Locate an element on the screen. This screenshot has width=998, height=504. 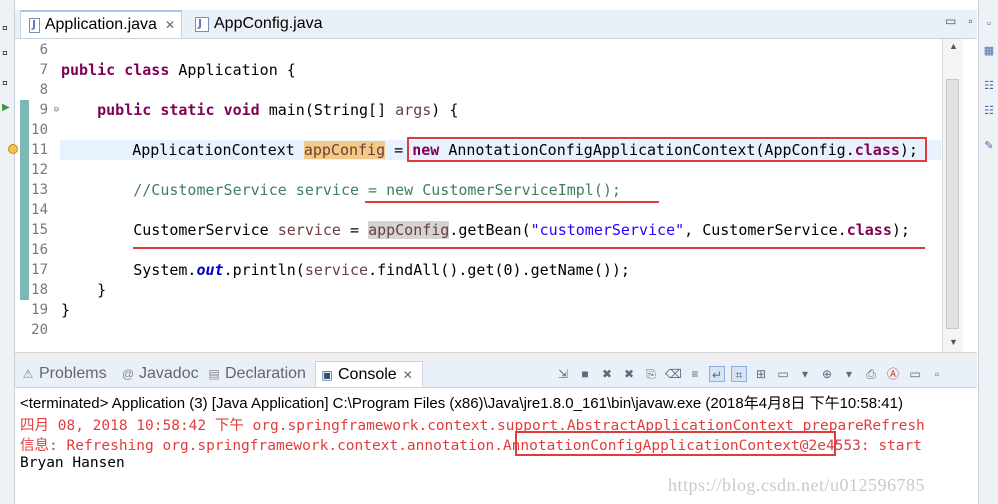
tab-label: AppConfig.java is located at coordinates (268, 23).